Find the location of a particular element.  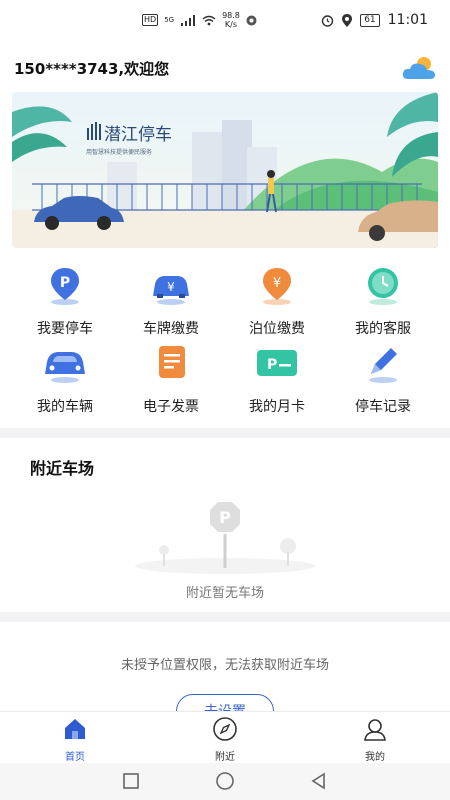

compass-icon is located at coordinates (225, 729).